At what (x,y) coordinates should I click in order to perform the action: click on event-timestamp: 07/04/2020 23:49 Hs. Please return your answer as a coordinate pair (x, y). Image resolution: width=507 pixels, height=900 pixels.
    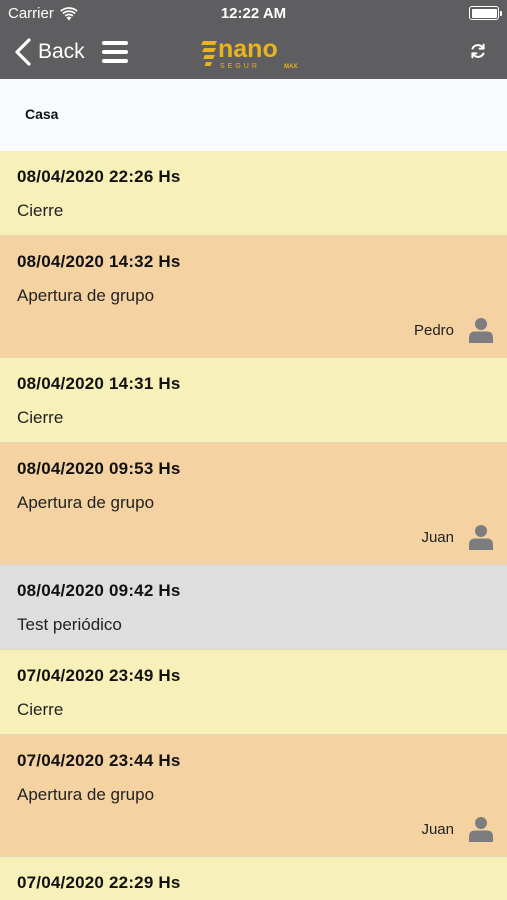
    Looking at the image, I should click on (99, 675).